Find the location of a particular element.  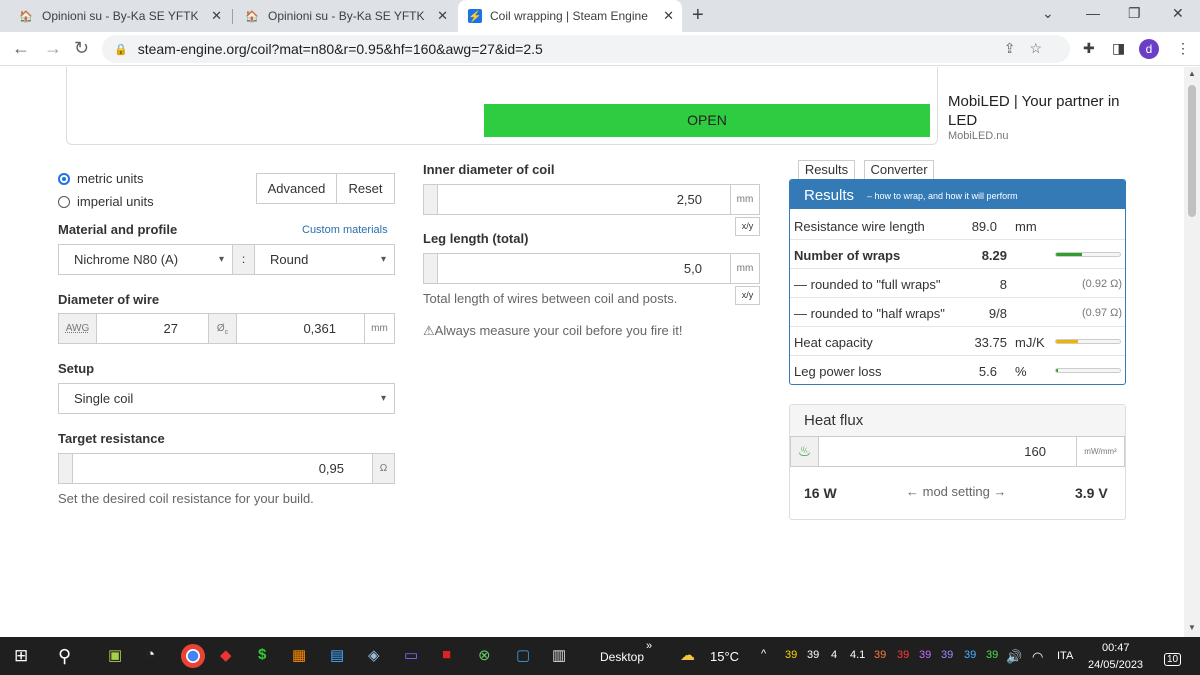

heat-flux-input: 160 is located at coordinates (947, 451).